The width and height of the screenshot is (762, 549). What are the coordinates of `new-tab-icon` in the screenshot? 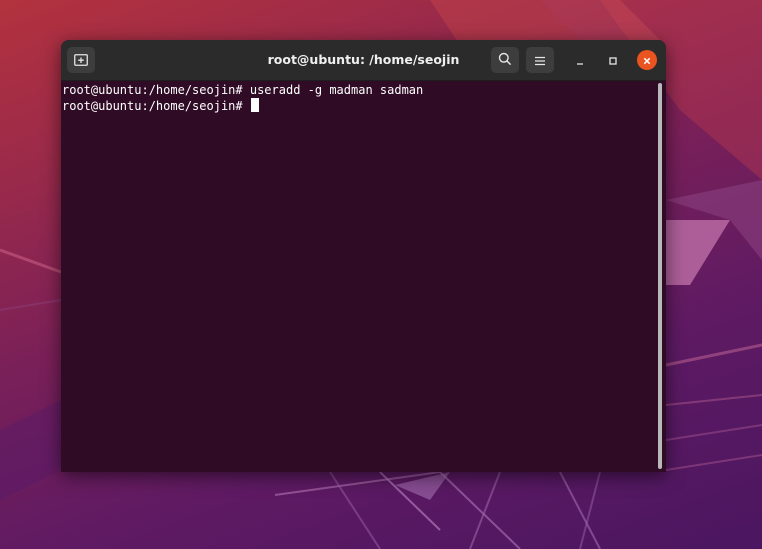 It's located at (81, 60).